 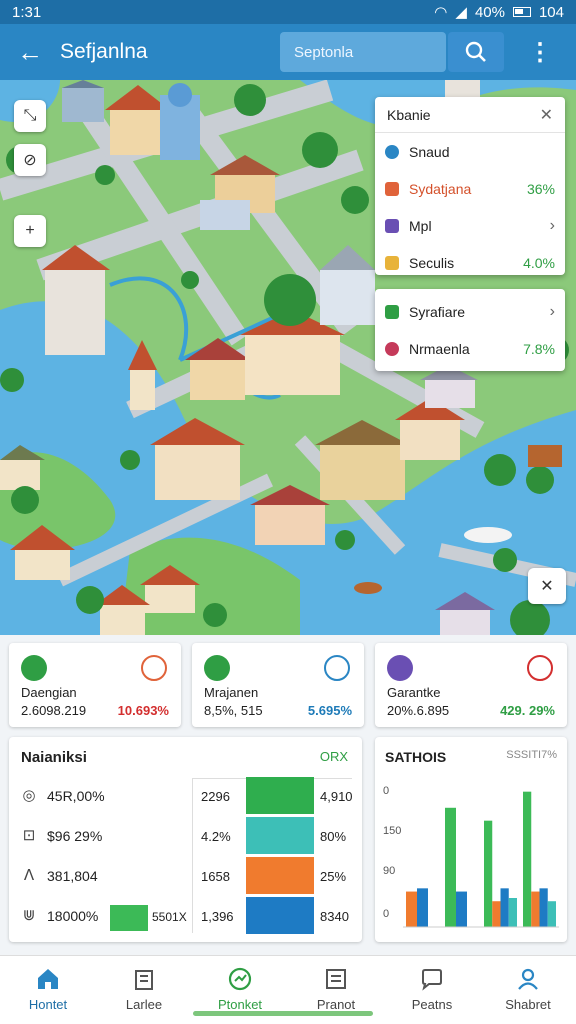 What do you see at coordinates (217, 916) in the screenshot?
I see `row-mid-value: 1,396` at bounding box center [217, 916].